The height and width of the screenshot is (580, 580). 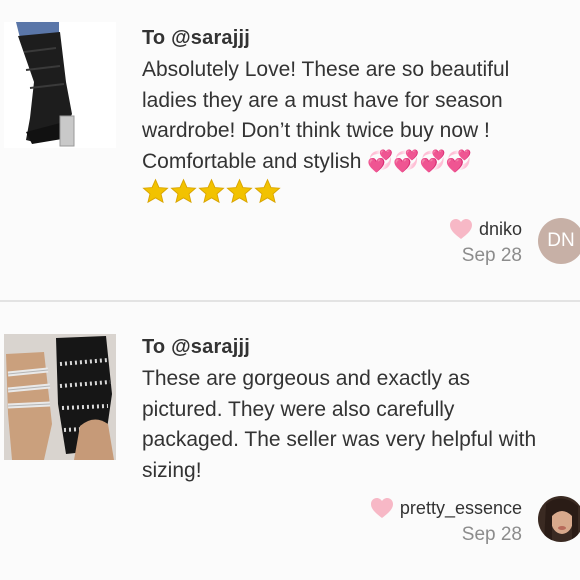 I want to click on sandals-image, so click(x=60, y=397).